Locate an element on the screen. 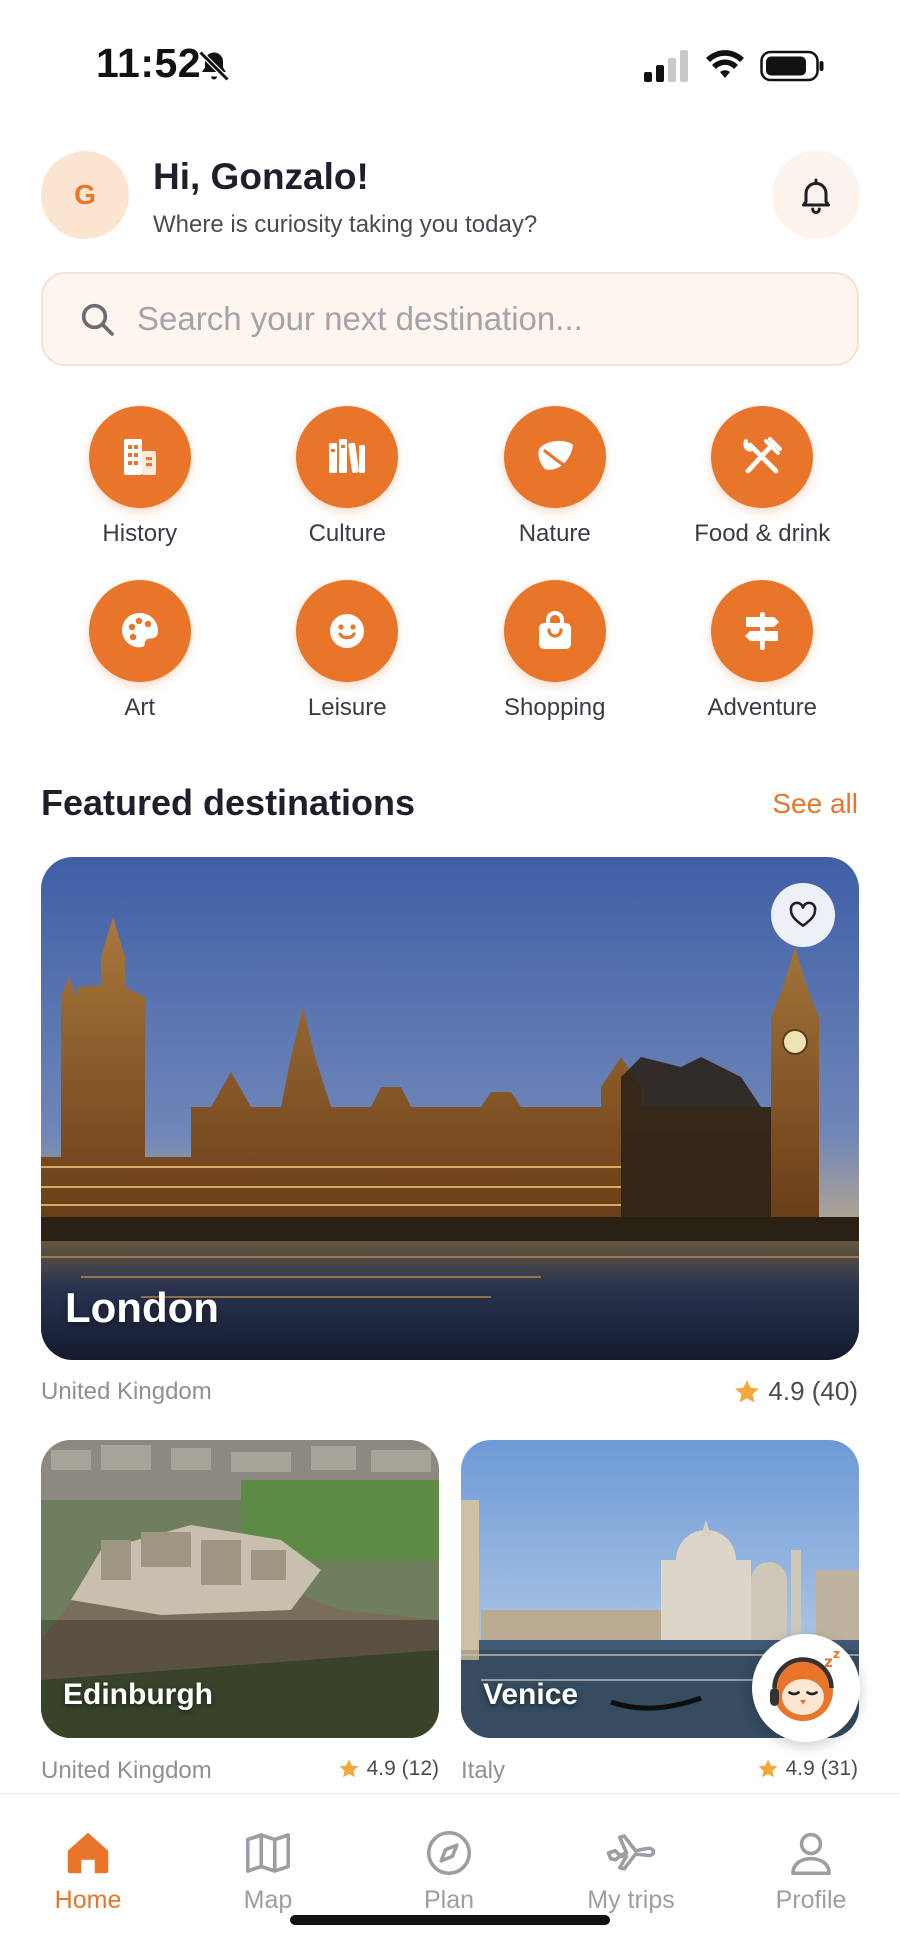 The height and width of the screenshot is (1951, 900). nav-label: Map is located at coordinates (268, 1900).